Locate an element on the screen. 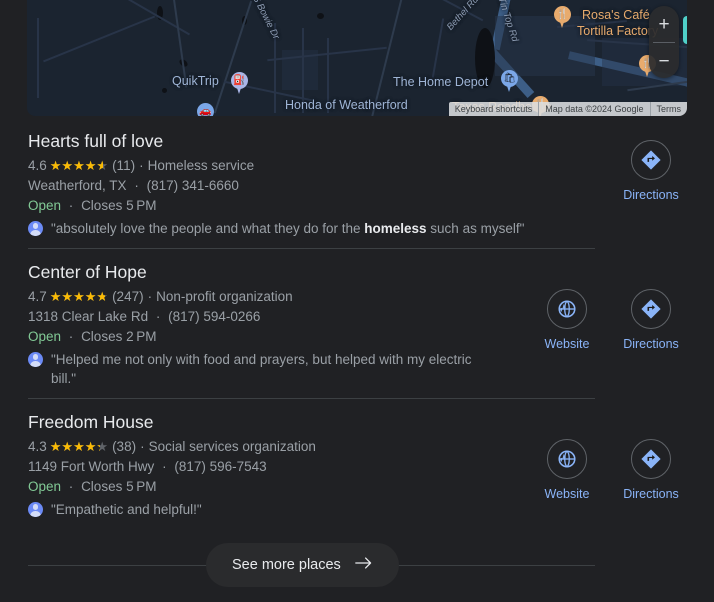 The height and width of the screenshot is (602, 714). see-more-label: See more places is located at coordinates (286, 565).